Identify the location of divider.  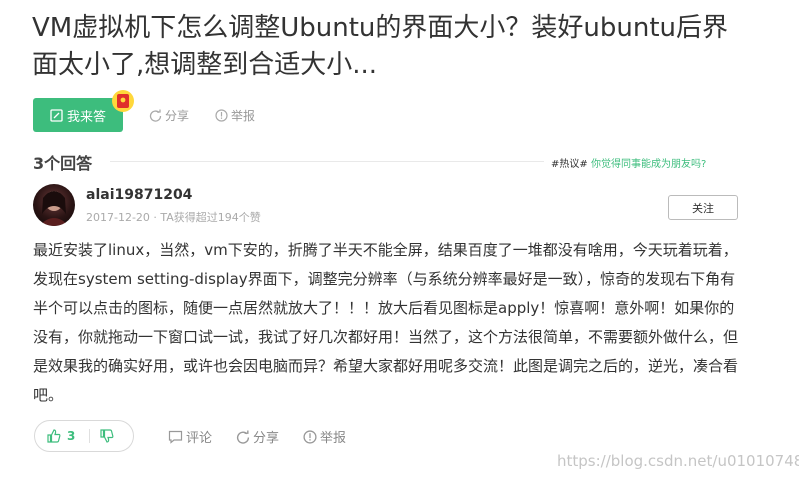
(327, 161).